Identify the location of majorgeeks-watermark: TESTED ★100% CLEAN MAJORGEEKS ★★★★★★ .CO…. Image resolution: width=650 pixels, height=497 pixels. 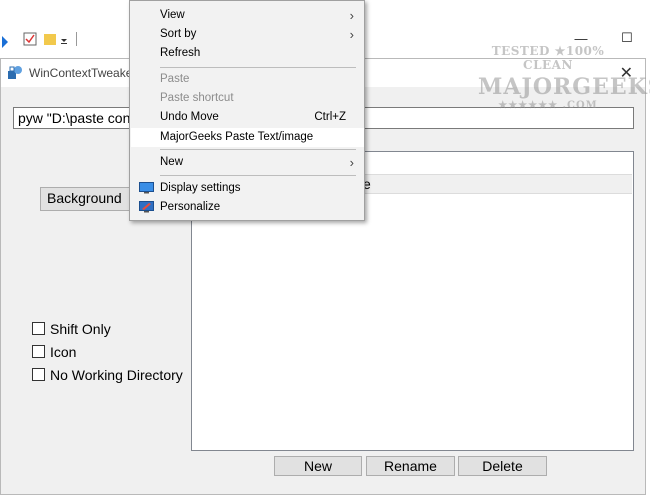
(564, 84).